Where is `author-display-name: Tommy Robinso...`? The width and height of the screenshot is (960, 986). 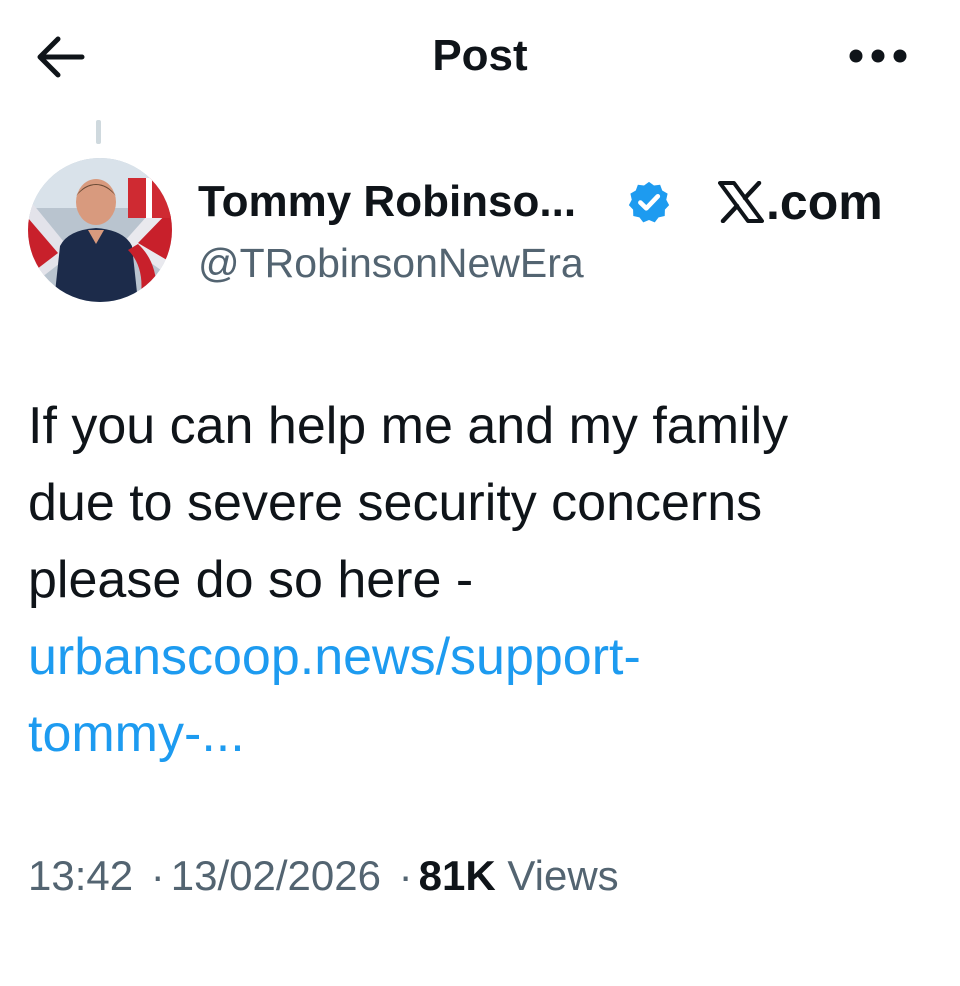
author-display-name: Tommy Robinso... is located at coordinates (387, 202).